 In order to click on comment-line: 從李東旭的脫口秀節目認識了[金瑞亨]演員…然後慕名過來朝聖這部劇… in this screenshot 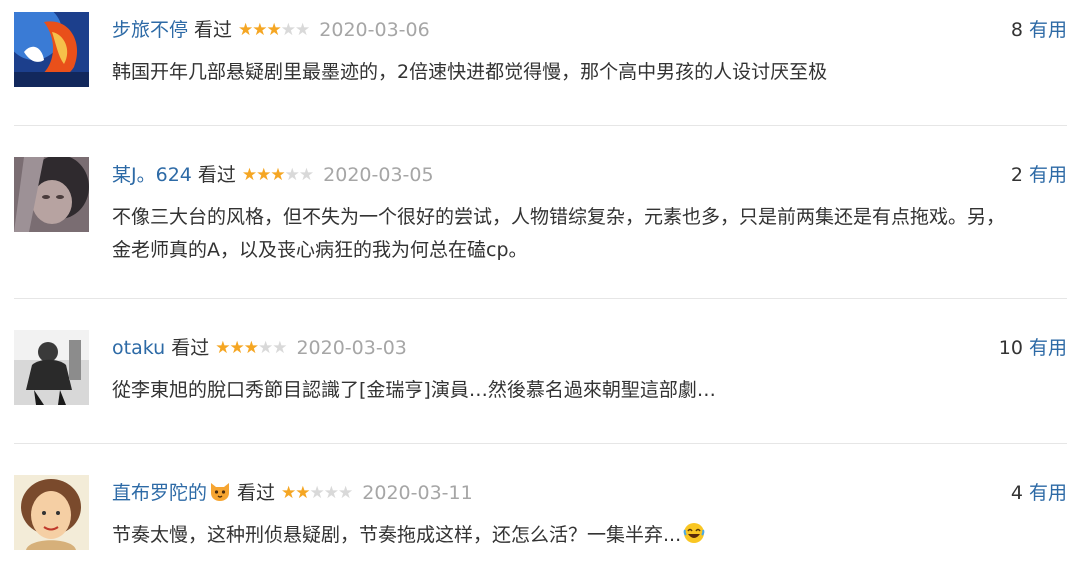, I will do `click(414, 390)`.